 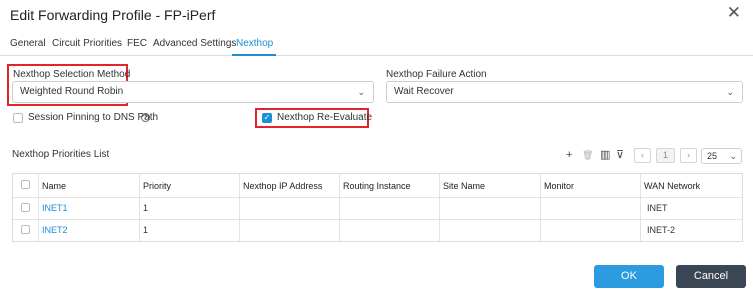 What do you see at coordinates (665, 155) in the screenshot?
I see `page-number: 1` at bounding box center [665, 155].